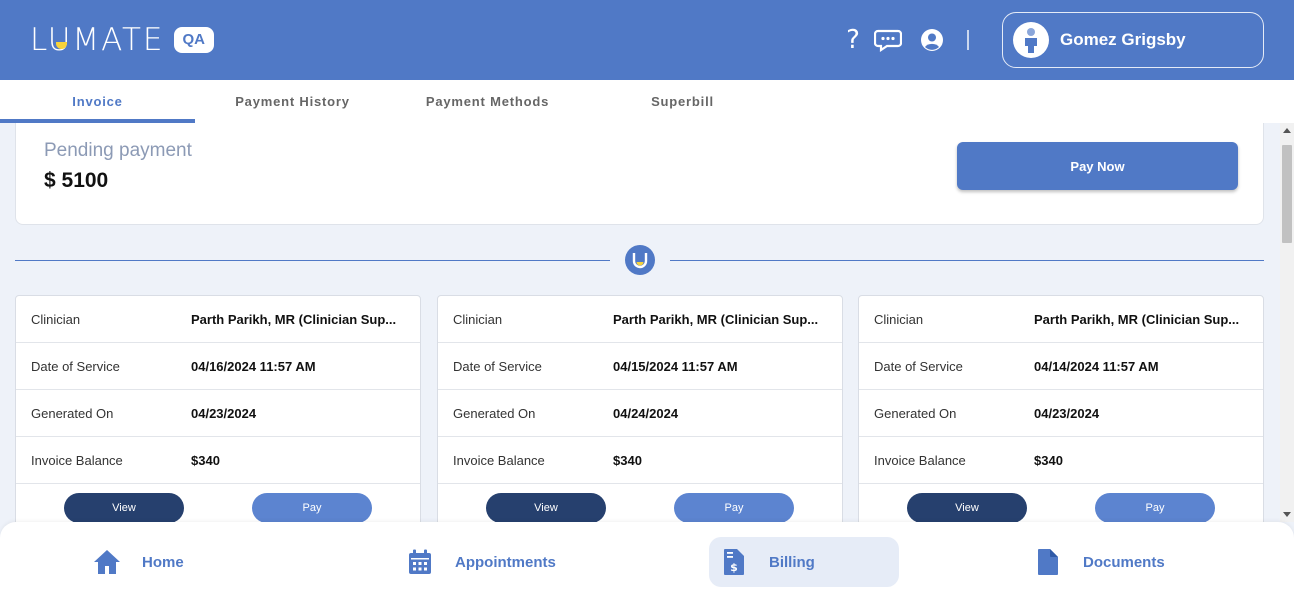 The height and width of the screenshot is (602, 1294). What do you see at coordinates (420, 562) in the screenshot?
I see `calendar-icon` at bounding box center [420, 562].